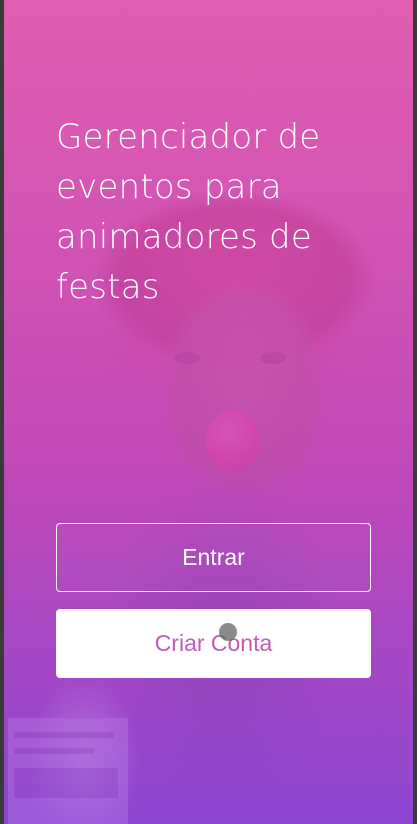 The image size is (417, 824). What do you see at coordinates (213, 557) in the screenshot?
I see `login-button: Entrar` at bounding box center [213, 557].